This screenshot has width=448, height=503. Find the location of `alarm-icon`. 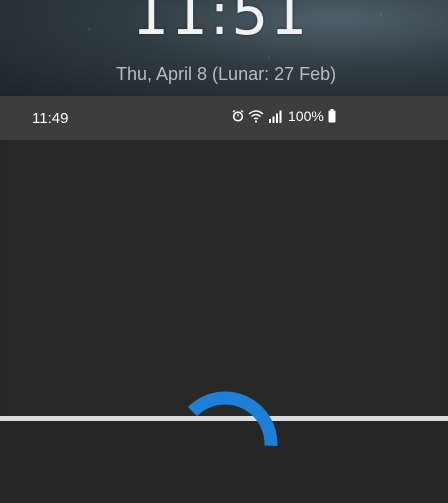

alarm-icon is located at coordinates (238, 116).